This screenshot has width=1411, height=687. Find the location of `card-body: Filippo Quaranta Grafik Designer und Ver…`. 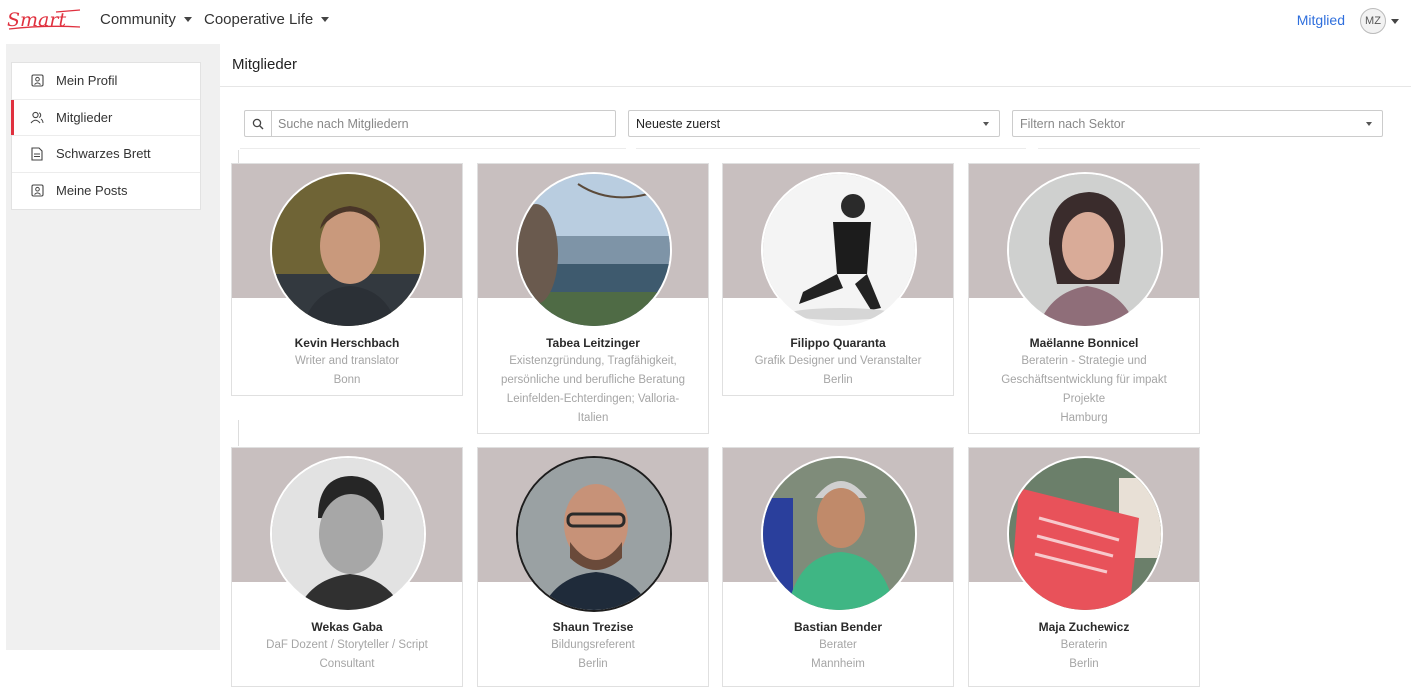

card-body: Filippo Quaranta Grafik Designer und Ver… is located at coordinates (838, 362).